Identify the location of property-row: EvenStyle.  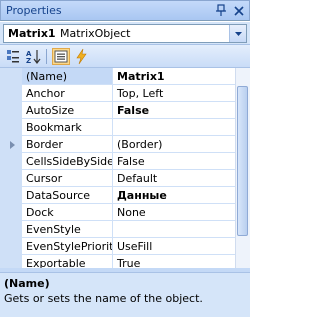
(117, 229).